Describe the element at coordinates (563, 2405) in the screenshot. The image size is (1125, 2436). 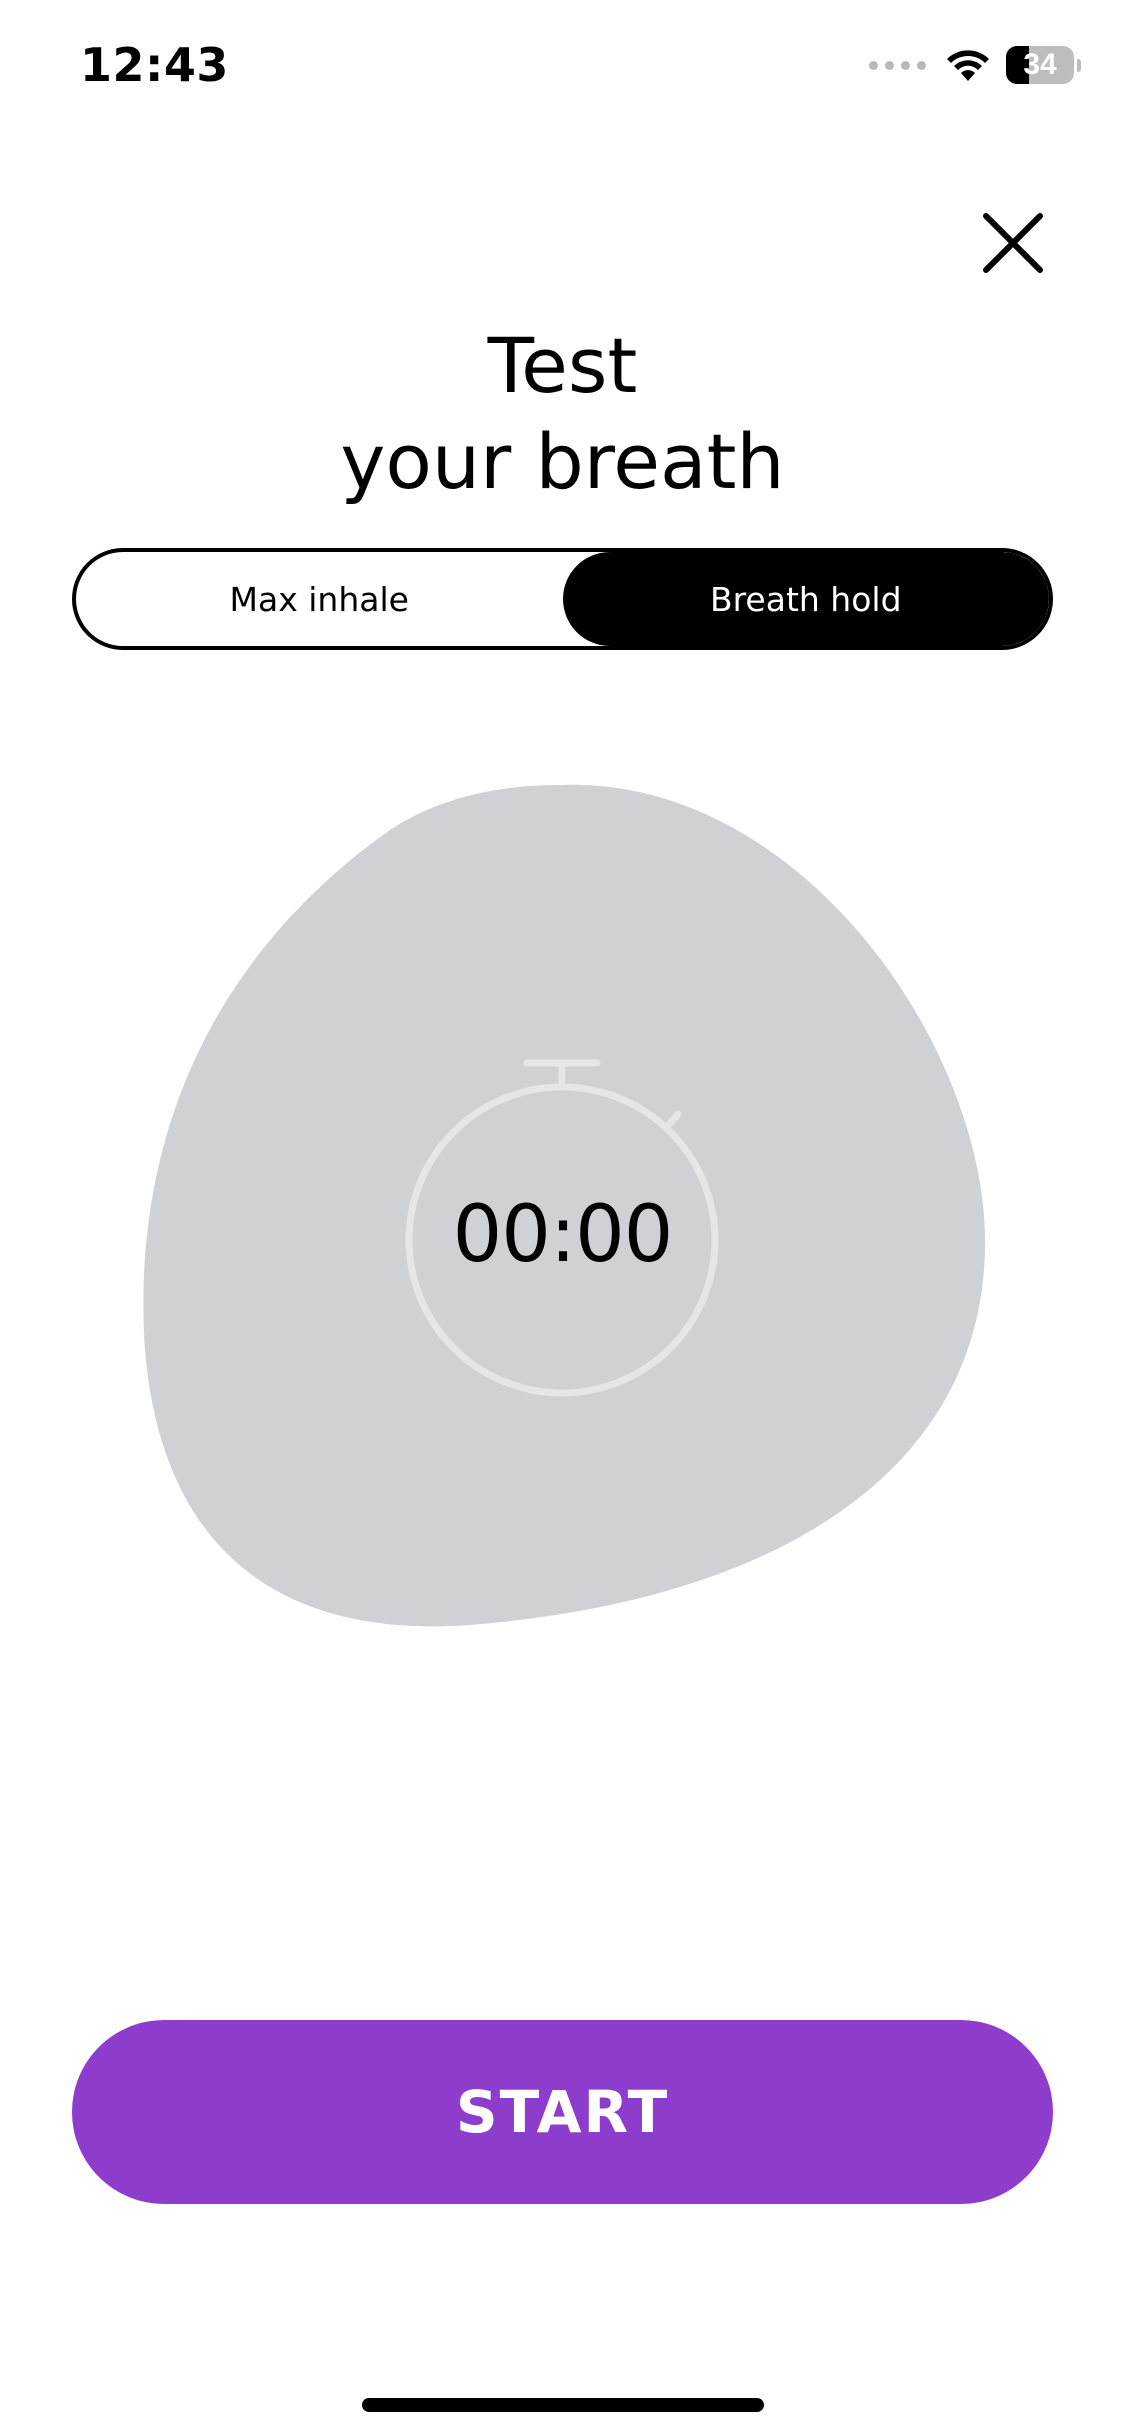
I see `home-indicator` at that location.